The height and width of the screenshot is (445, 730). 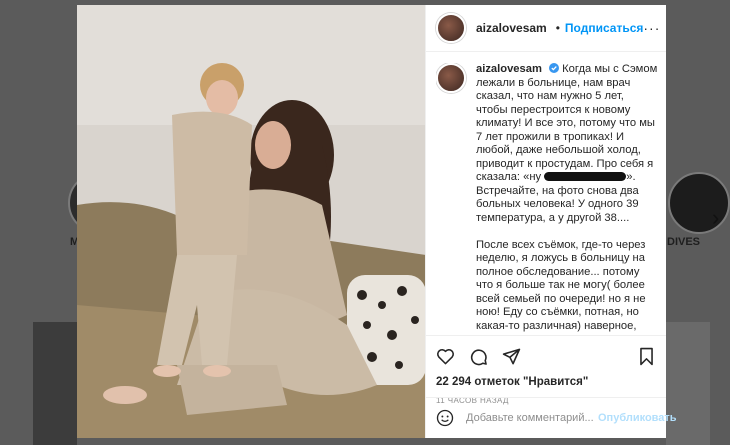 What do you see at coordinates (651, 28) in the screenshot?
I see `more-options-icon: ···` at bounding box center [651, 28].